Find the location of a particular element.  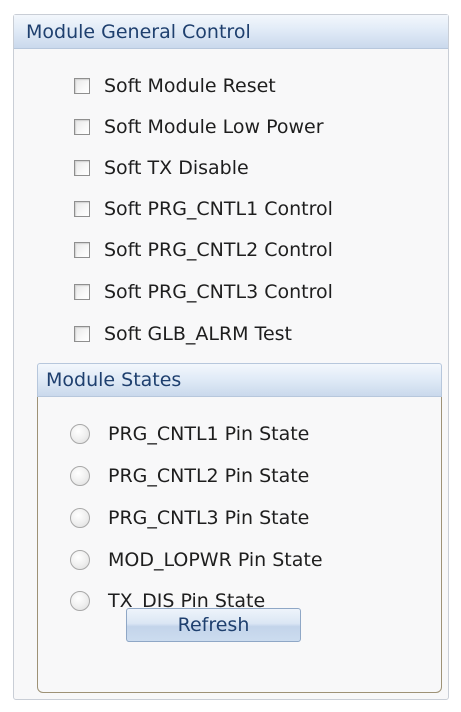

indicator-label: MOD_LOPWR Pin State is located at coordinates (215, 560).